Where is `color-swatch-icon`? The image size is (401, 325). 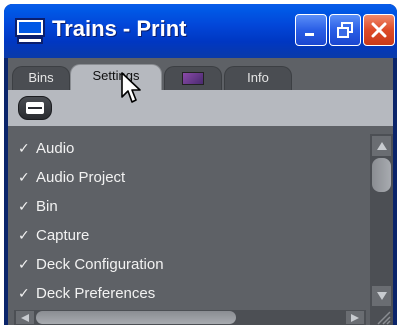
color-swatch-icon is located at coordinates (193, 78).